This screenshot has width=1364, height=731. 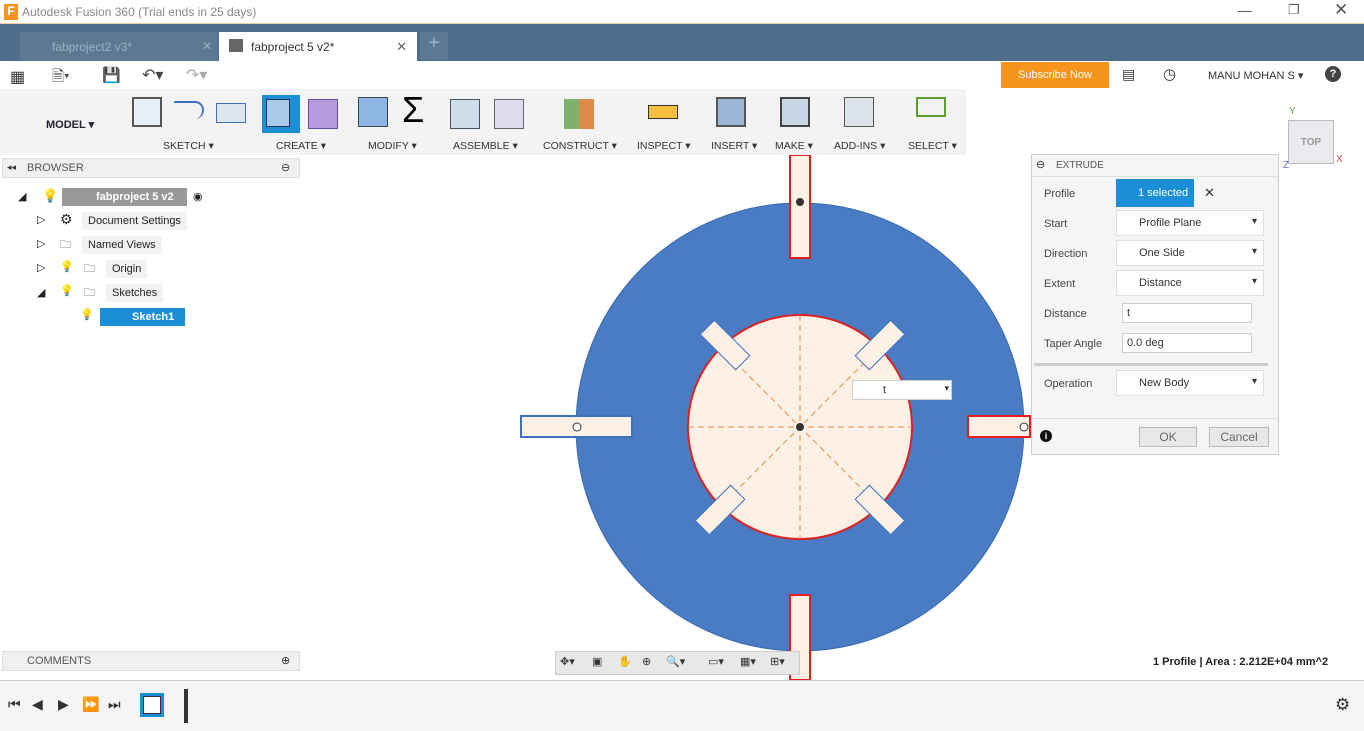 I want to click on collapse-arrows-icon: ◂◂, so click(x=11, y=167).